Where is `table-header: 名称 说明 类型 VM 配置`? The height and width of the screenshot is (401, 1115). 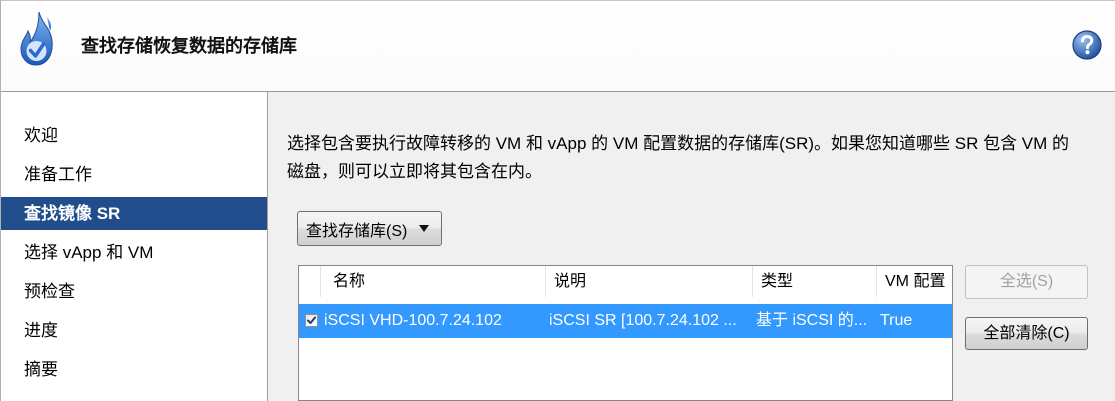 table-header: 名称 说明 类型 VM 配置 is located at coordinates (625, 281).